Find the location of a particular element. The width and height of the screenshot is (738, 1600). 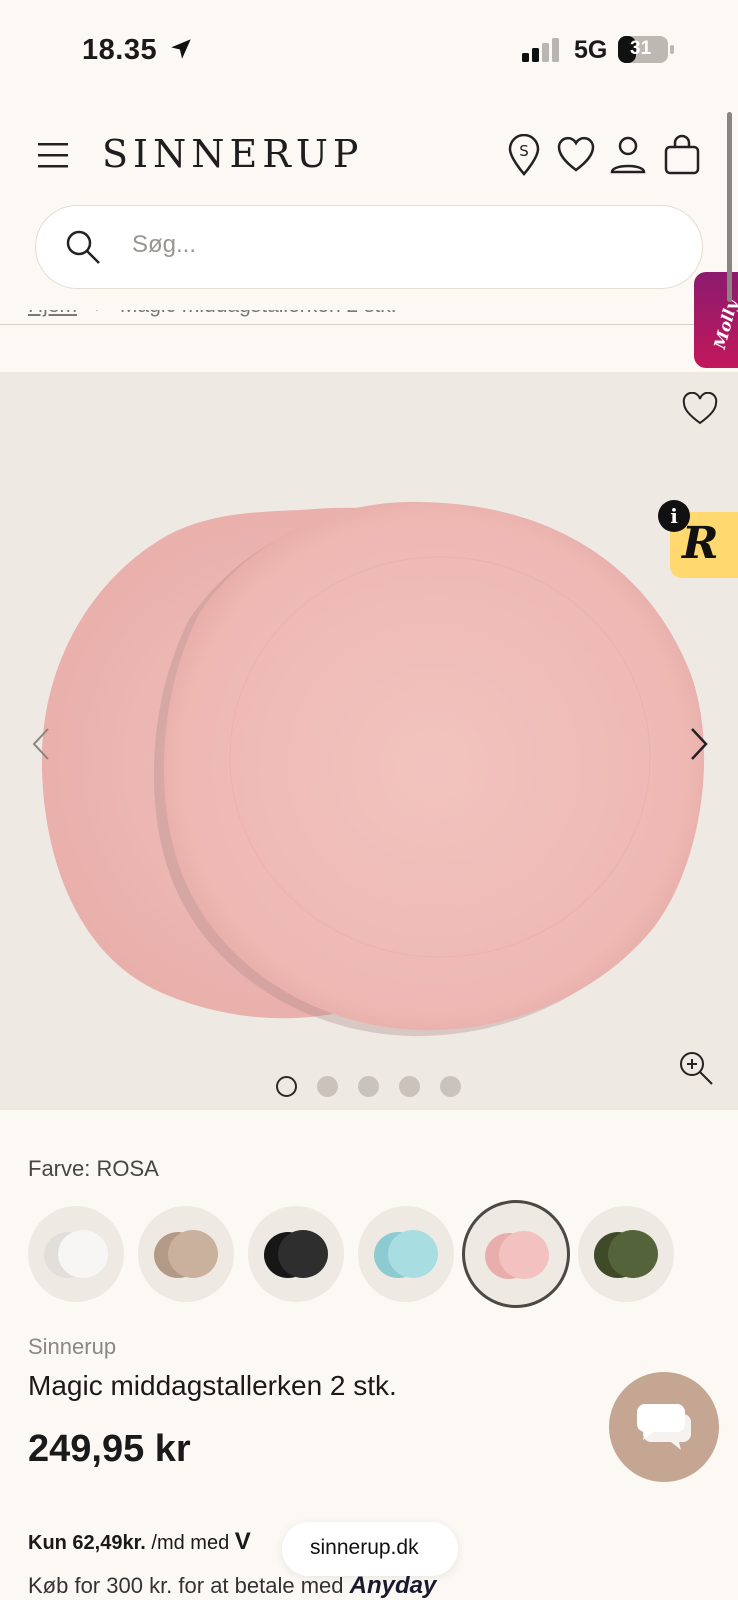

store-locator-icon: S is located at coordinates (524, 155).